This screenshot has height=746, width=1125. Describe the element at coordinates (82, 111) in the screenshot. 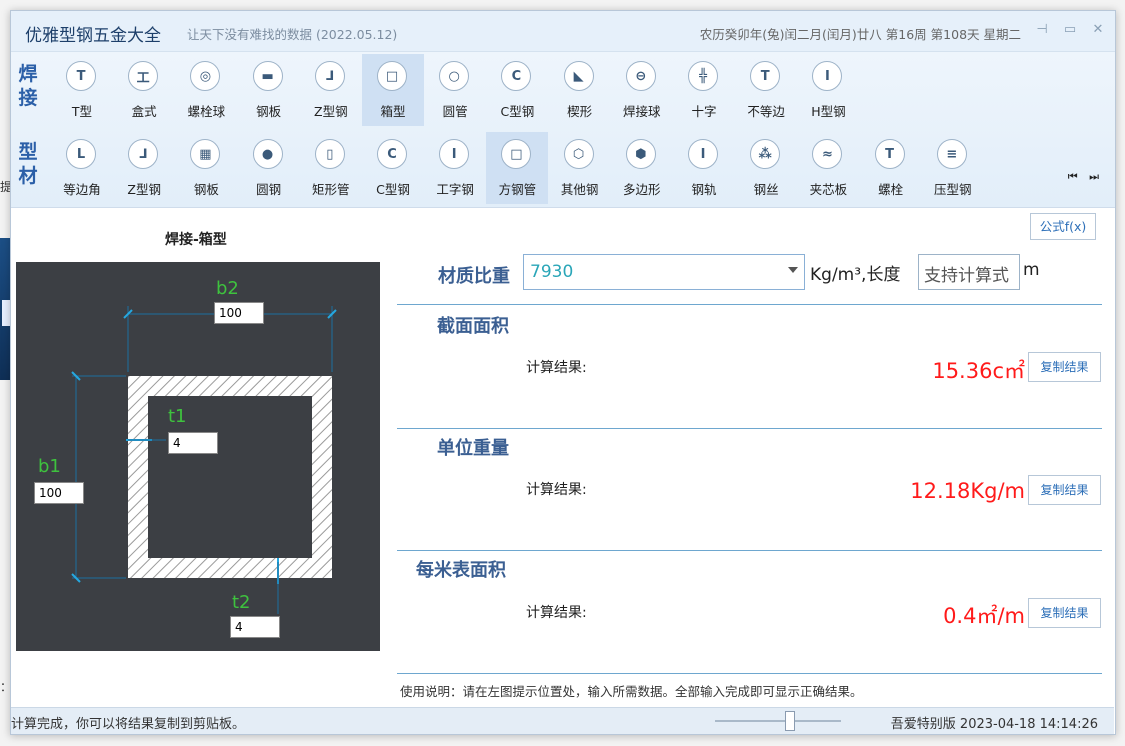

I see `tool-label: T型` at that location.